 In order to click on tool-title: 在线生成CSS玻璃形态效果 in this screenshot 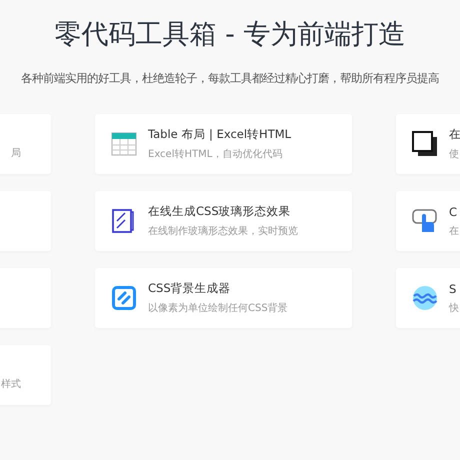, I will do `click(220, 211)`.